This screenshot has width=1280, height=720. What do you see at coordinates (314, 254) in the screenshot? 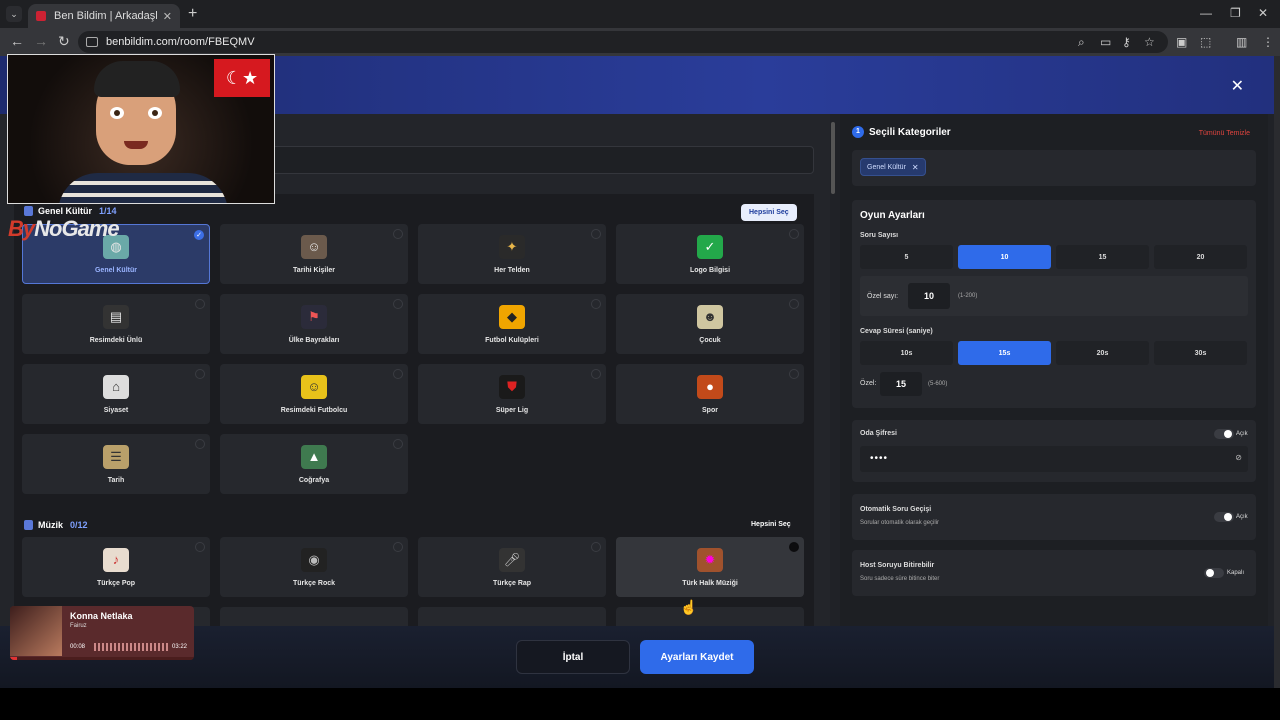
I see `category-card-tarihi-kisiler: ☺ Tarihi Kişiler` at bounding box center [314, 254].